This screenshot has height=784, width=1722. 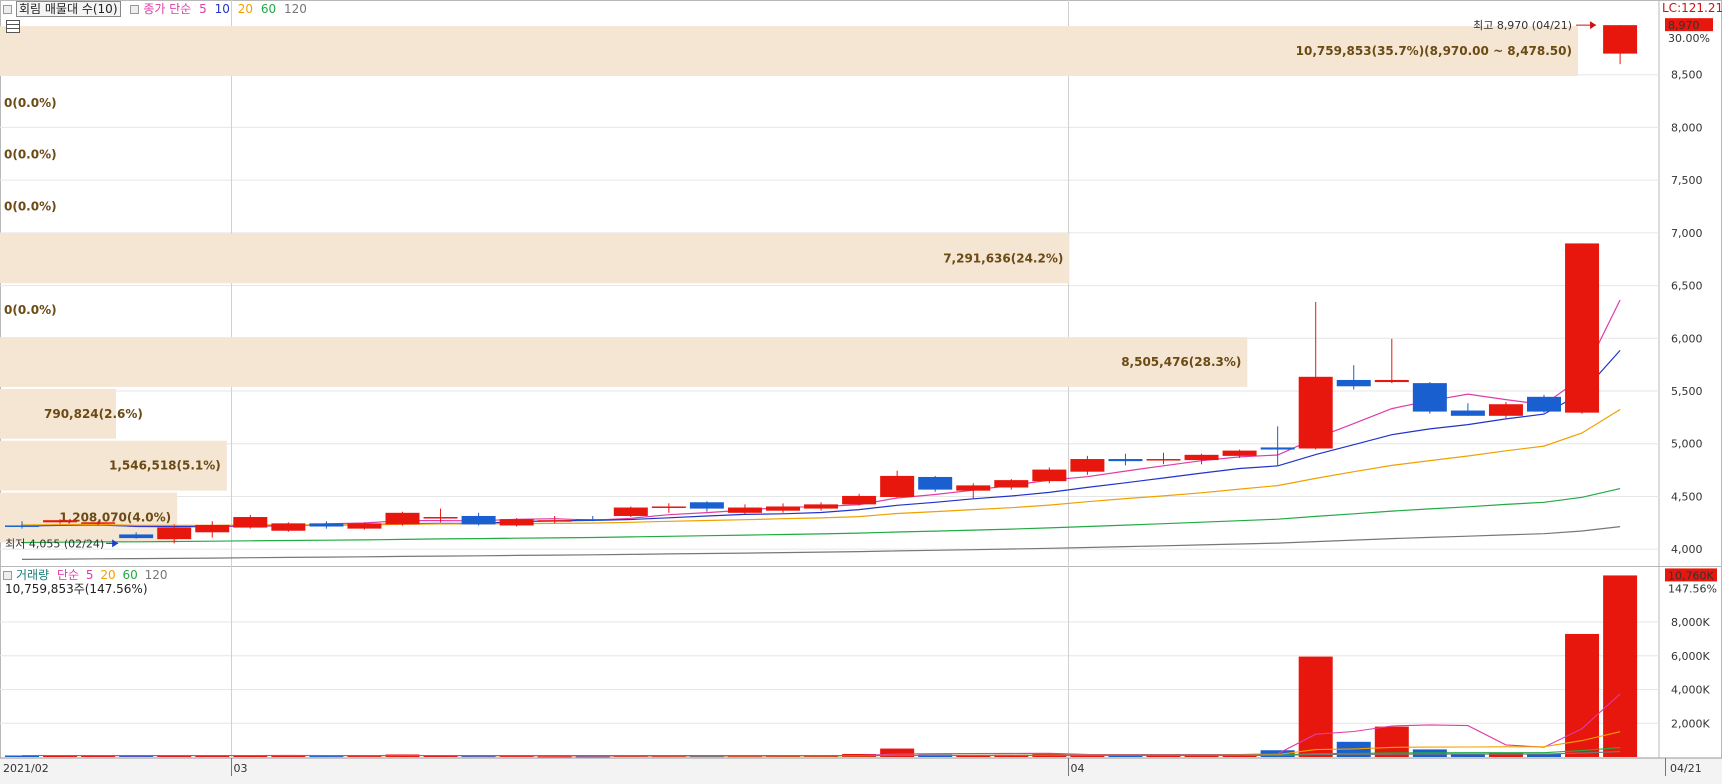 I want to click on ma-toggle-icon, so click(x=135, y=9).